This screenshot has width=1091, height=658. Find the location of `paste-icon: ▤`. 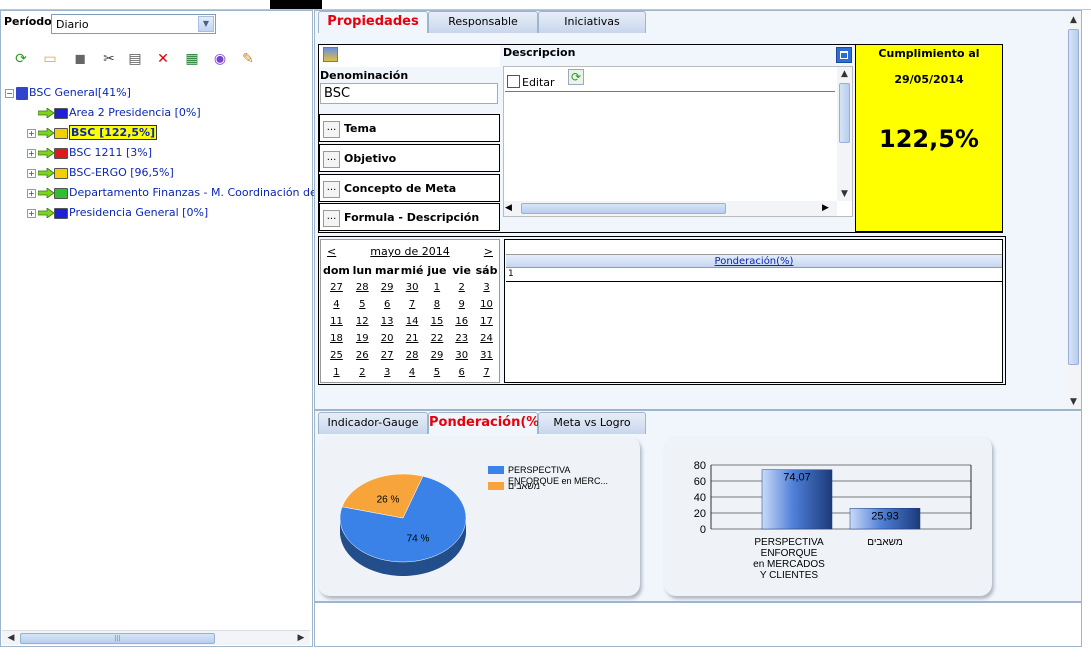

paste-icon: ▤ is located at coordinates (135, 59).